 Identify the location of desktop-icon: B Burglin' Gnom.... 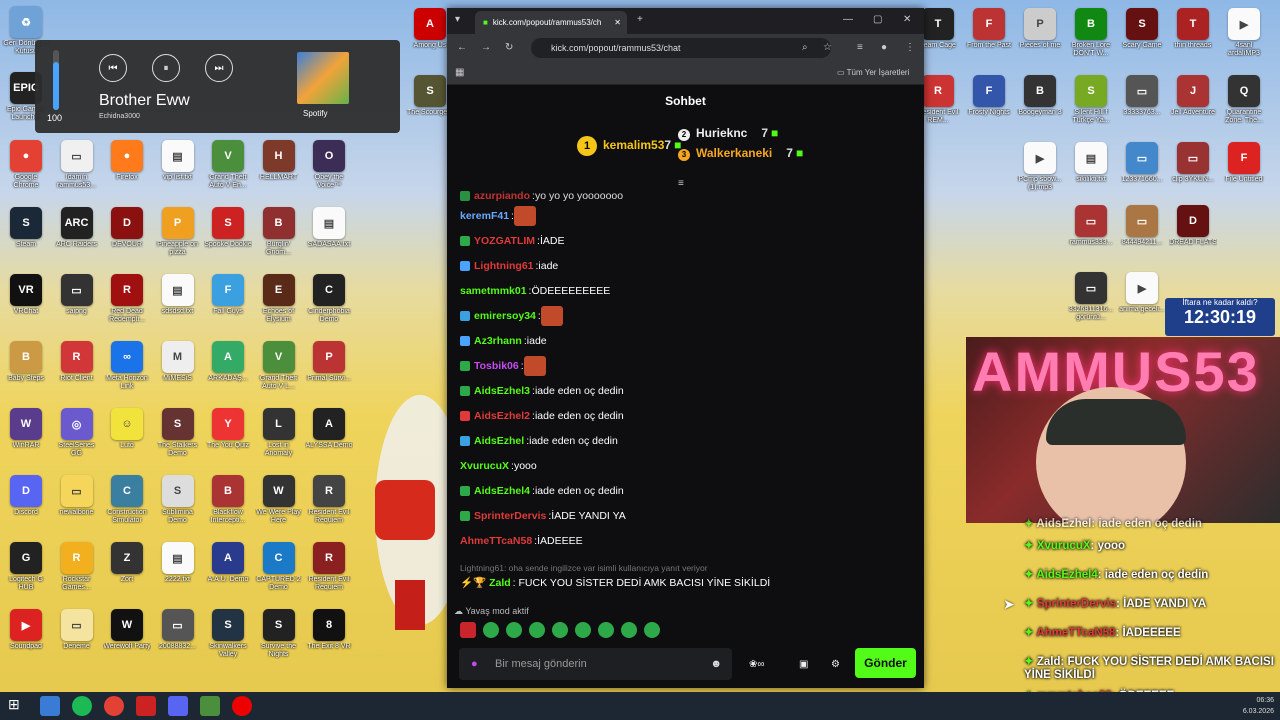
(279, 232).